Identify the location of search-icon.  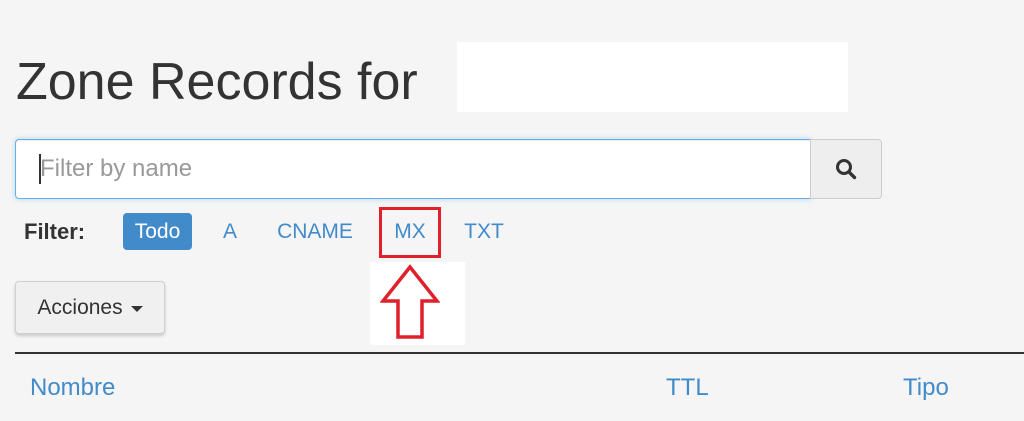
(846, 169).